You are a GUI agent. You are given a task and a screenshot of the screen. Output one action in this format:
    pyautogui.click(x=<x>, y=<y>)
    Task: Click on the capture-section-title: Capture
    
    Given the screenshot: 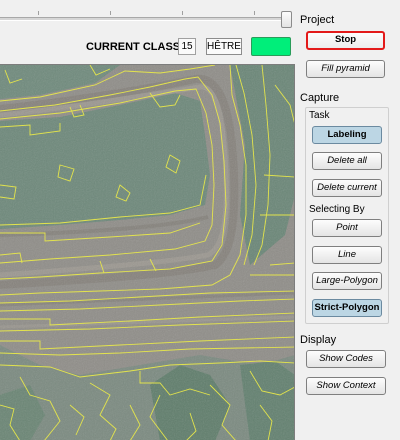 What is the action you would take?
    pyautogui.click(x=320, y=98)
    